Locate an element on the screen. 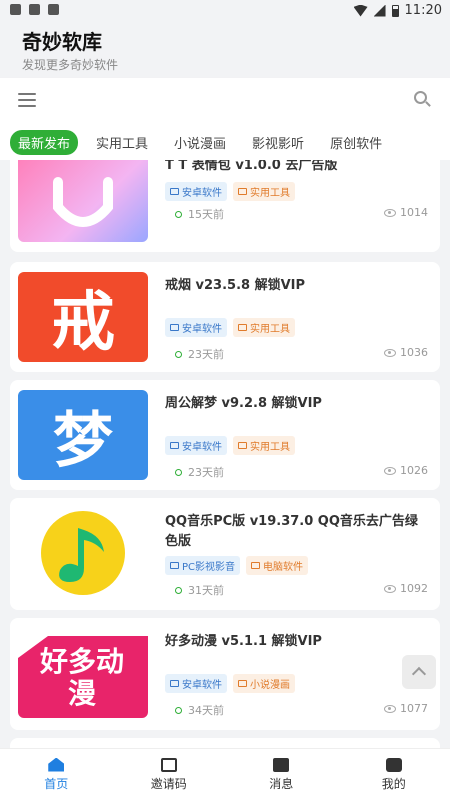 The height and width of the screenshot is (800, 450). post-time: 15天前 is located at coordinates (199, 214).